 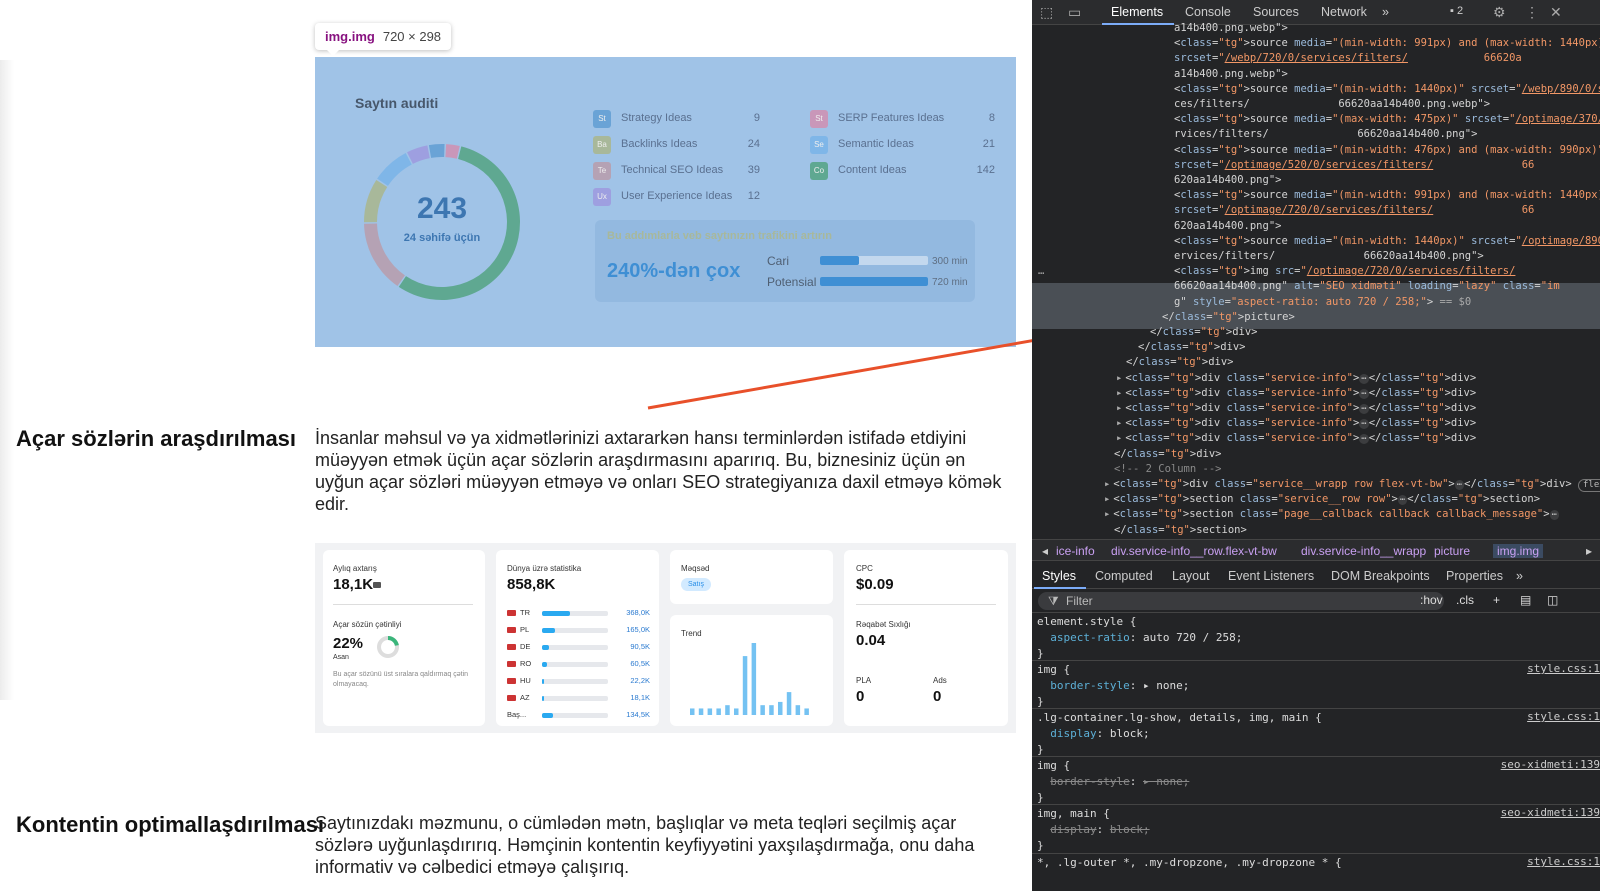 What do you see at coordinates (1344, 12) in the screenshot?
I see `tab-network: Network` at bounding box center [1344, 12].